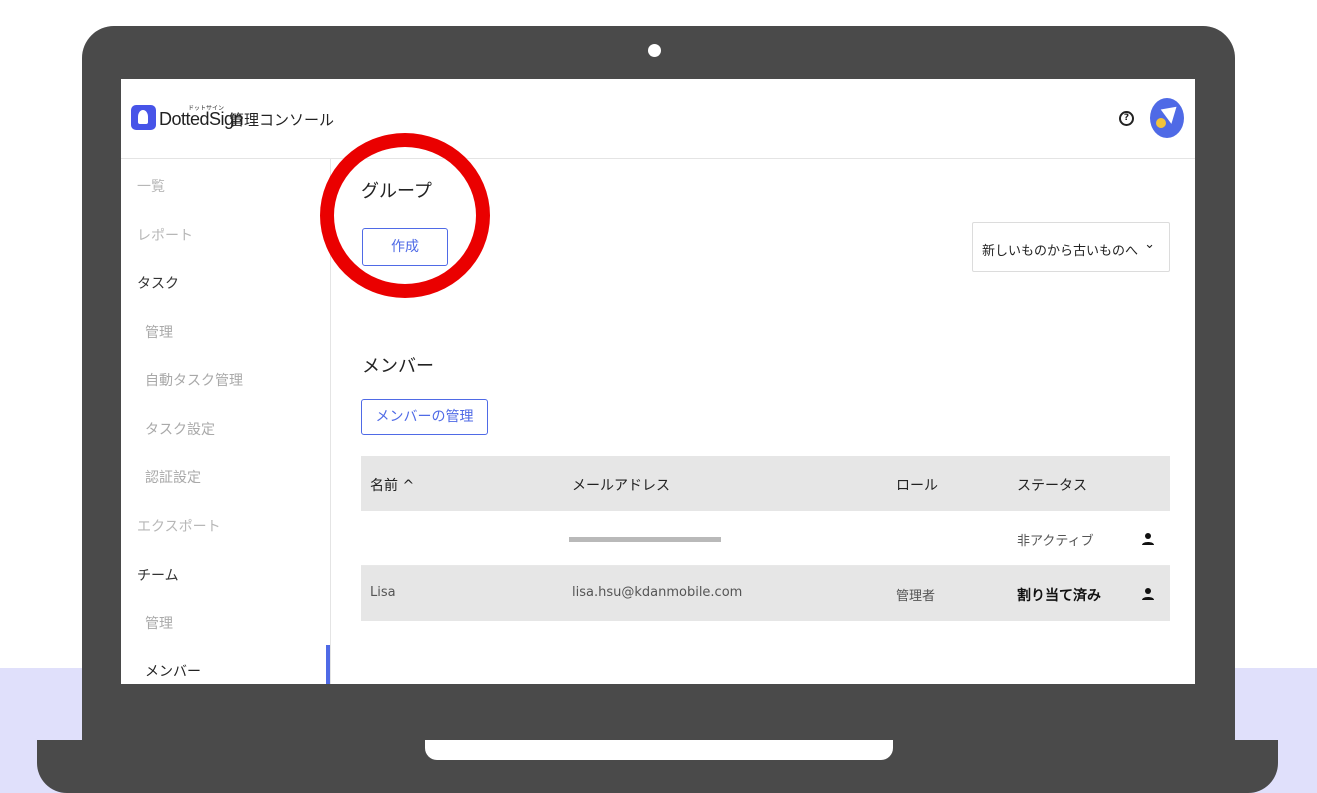  I want to click on sidebar-item-team-management: 管理, so click(159, 623).